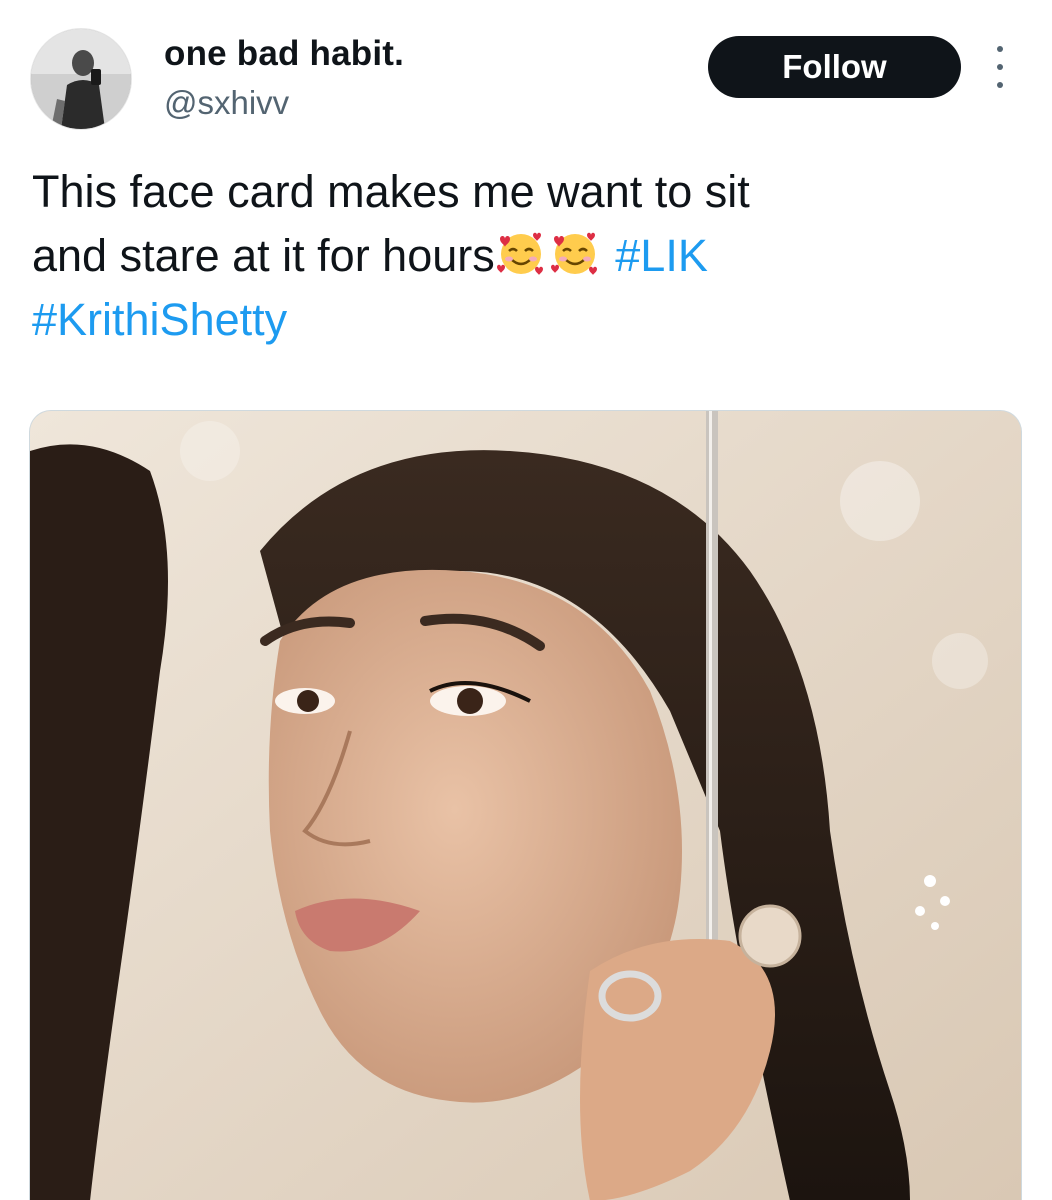  I want to click on avatar-photo, so click(81, 79).